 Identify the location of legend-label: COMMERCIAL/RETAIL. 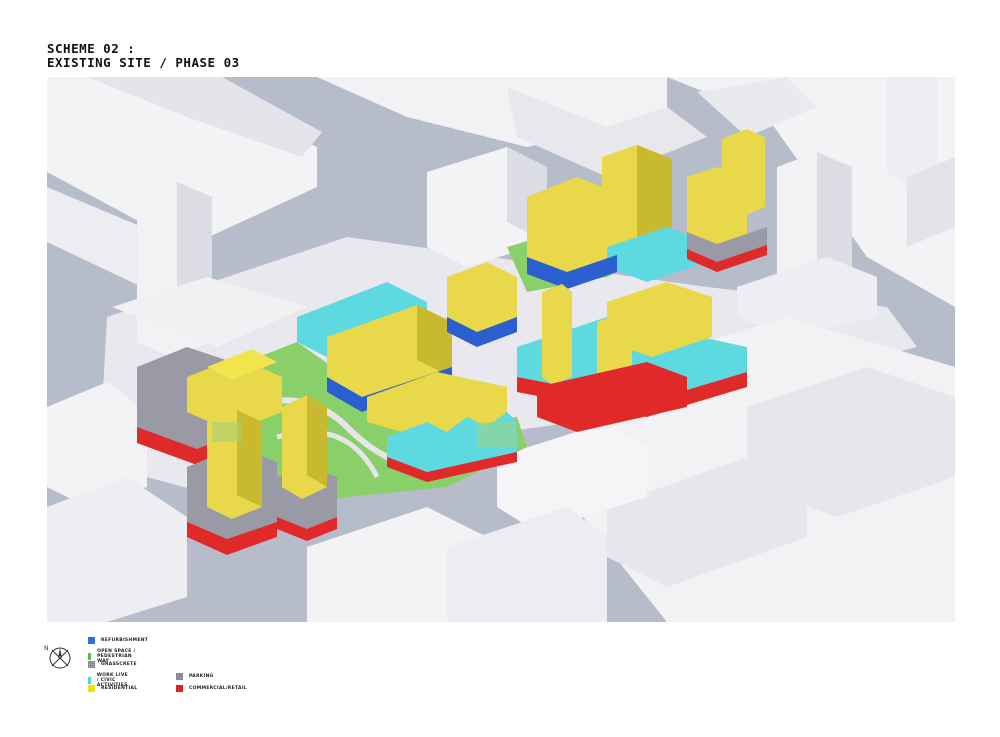
(218, 688).